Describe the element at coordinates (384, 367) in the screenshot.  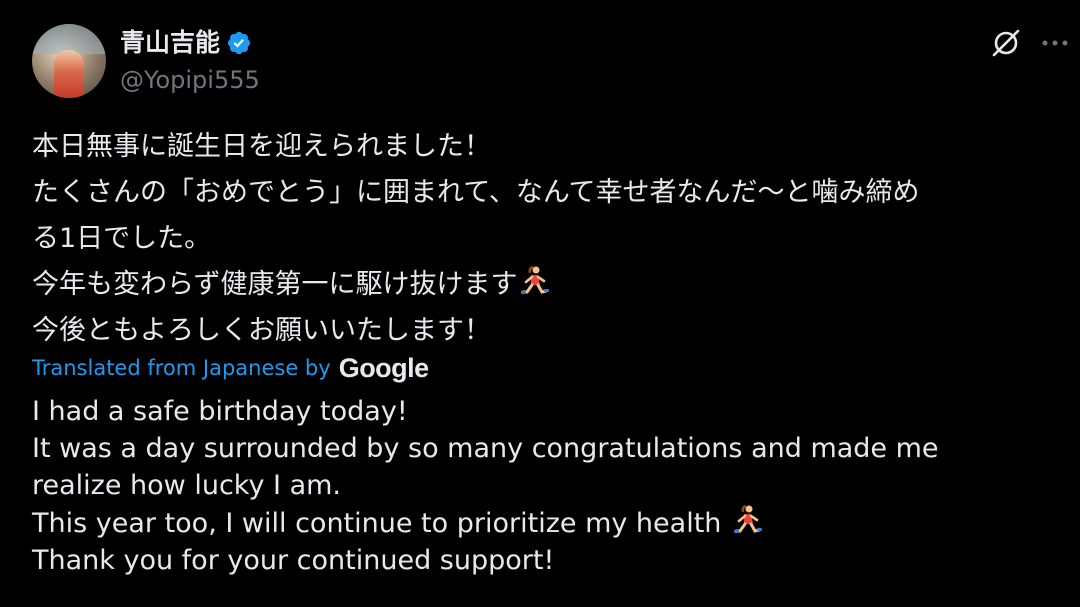
I see `google-logo: Google` at that location.